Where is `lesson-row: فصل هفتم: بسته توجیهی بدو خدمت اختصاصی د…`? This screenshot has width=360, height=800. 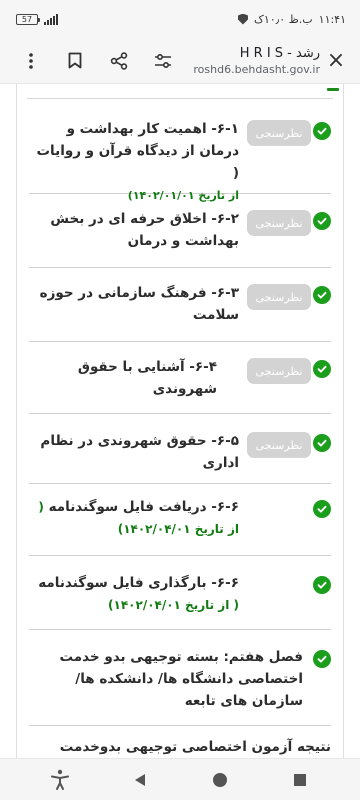
lesson-row: فصل هفتم: بسته توجیهی بدو خدمت اختصاصی د… is located at coordinates (180, 678).